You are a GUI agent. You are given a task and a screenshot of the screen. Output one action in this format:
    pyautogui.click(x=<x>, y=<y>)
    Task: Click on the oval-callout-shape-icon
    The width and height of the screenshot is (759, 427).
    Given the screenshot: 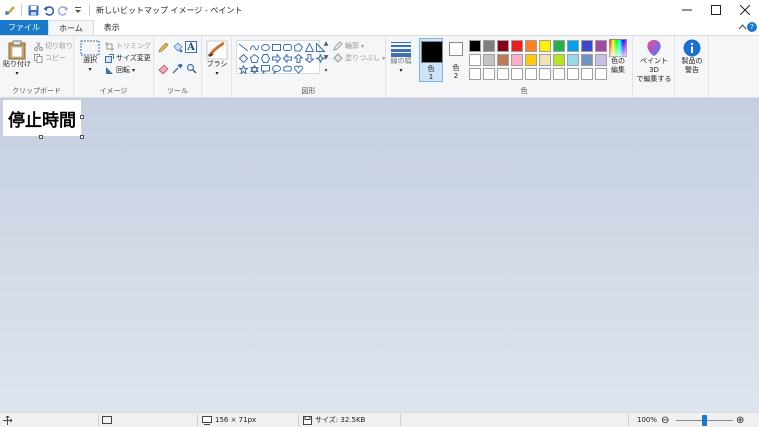 What is the action you would take?
    pyautogui.click(x=276, y=69)
    